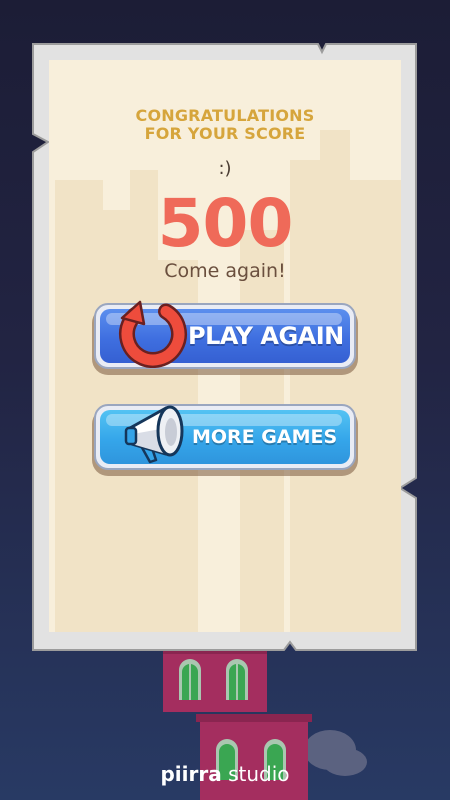 The width and height of the screenshot is (450, 800). I want to click on megaphone-icon, so click(154, 434).